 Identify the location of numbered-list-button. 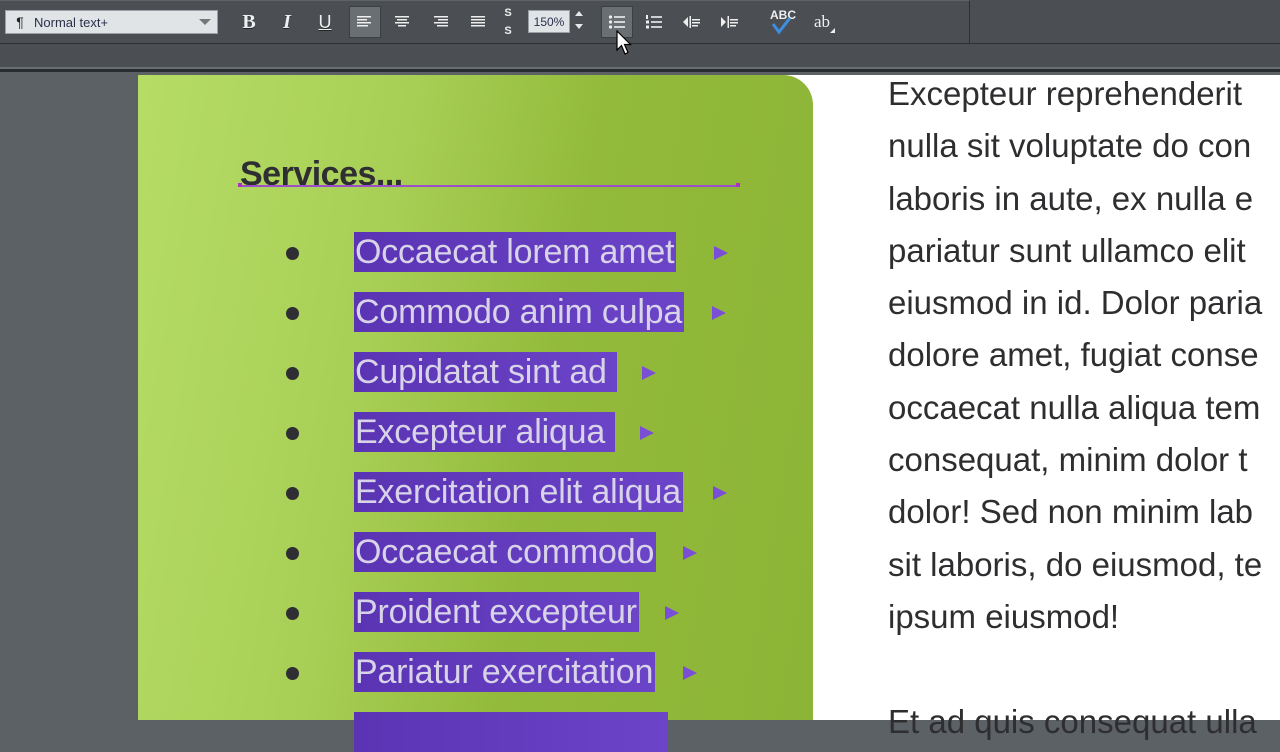
(654, 22).